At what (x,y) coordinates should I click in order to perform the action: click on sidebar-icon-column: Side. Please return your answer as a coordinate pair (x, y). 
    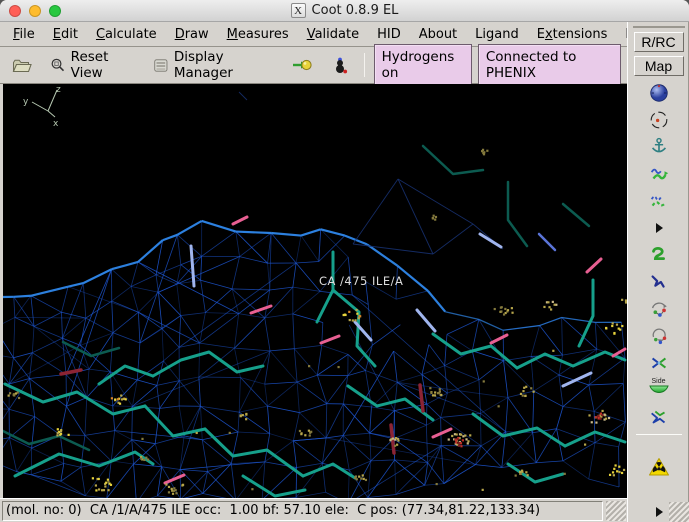
    Looking at the image, I should click on (658, 301).